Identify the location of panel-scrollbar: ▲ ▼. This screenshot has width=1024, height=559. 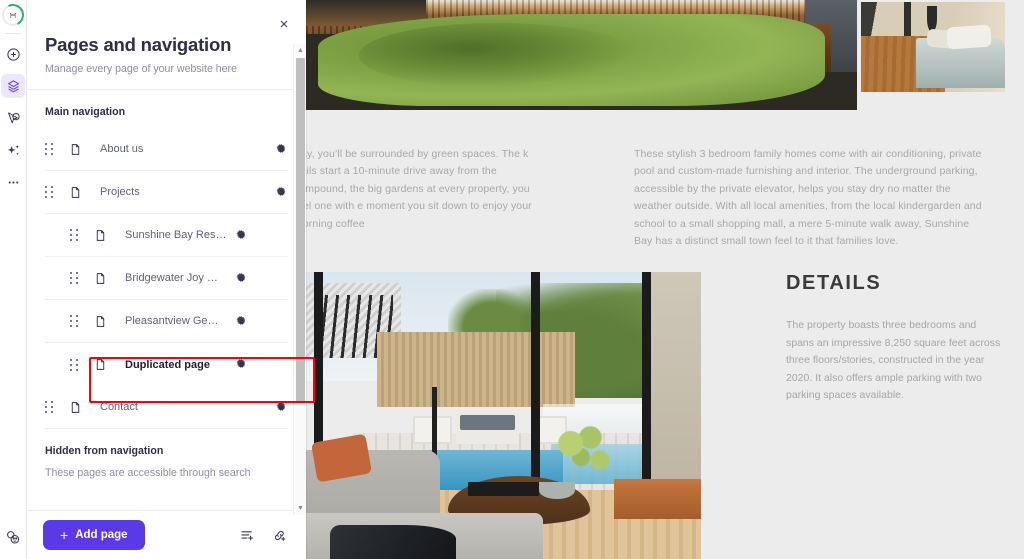
(299, 279).